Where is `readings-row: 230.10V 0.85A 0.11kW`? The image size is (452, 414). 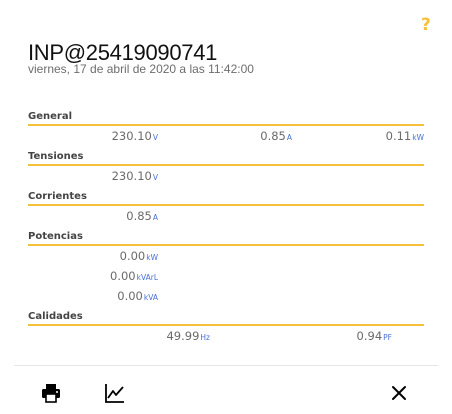
readings-row: 230.10V 0.85A 0.11kW is located at coordinates (226, 136).